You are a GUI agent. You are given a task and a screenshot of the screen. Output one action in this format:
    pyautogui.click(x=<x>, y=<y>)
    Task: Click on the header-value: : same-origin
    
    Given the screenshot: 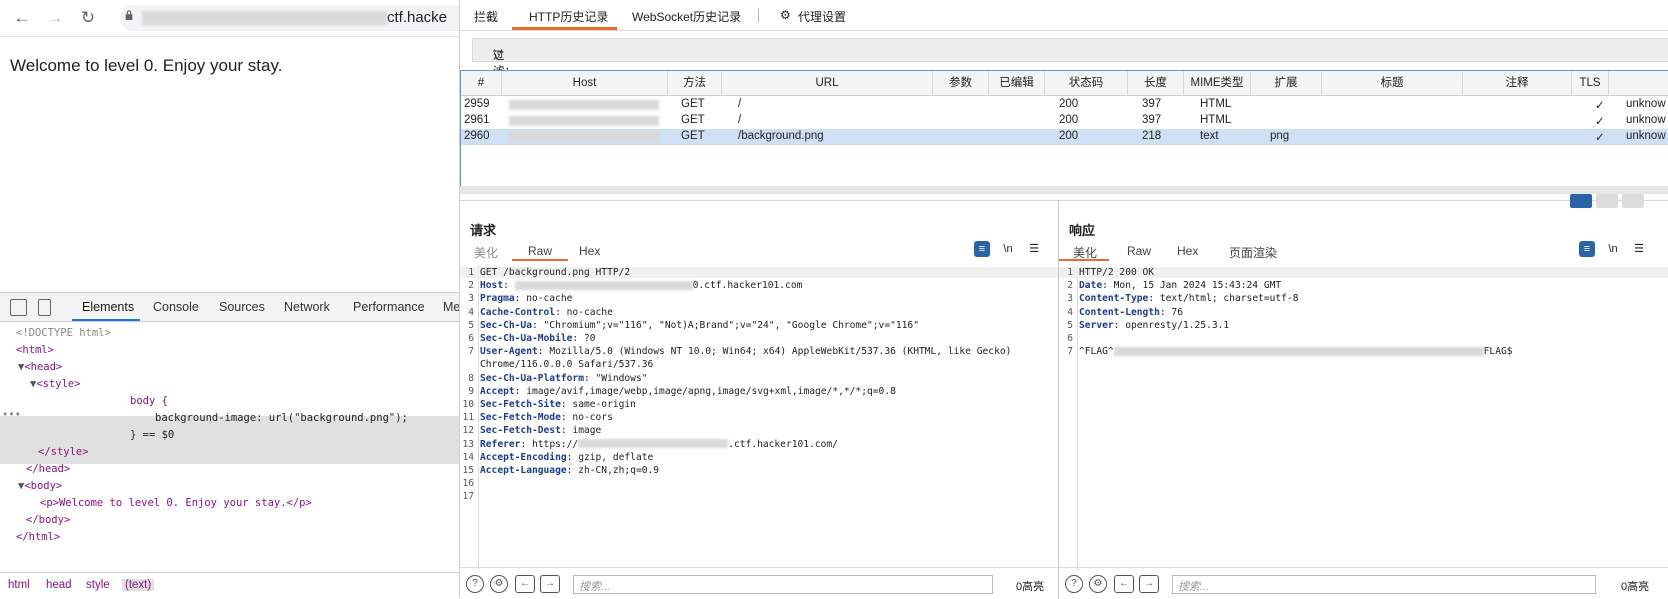 What is the action you would take?
    pyautogui.click(x=598, y=404)
    